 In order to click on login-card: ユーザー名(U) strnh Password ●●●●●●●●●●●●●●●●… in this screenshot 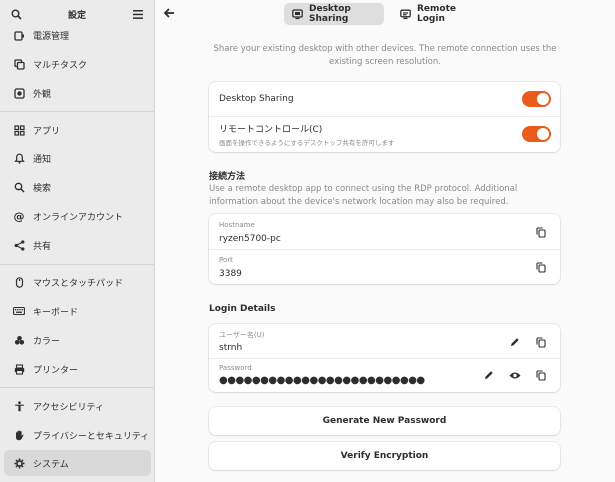, I will do `click(384, 358)`.